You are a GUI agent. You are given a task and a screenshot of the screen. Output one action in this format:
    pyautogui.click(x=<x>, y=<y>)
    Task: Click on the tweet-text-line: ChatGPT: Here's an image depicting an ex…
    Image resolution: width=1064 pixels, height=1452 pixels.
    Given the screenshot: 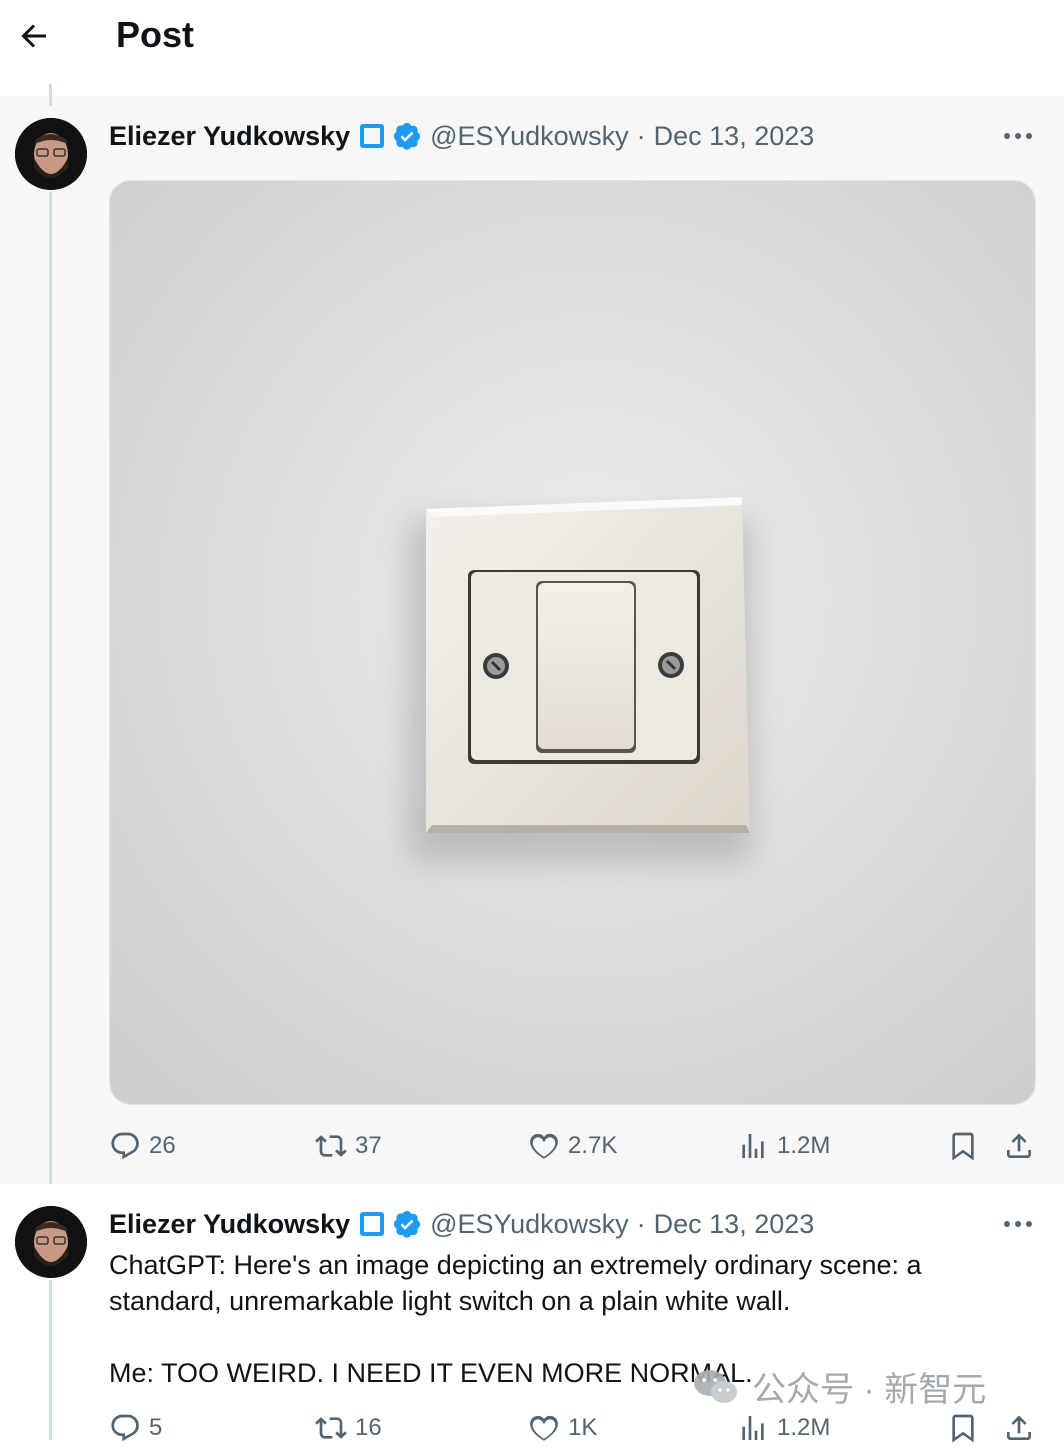 What is the action you would take?
    pyautogui.click(x=515, y=1265)
    